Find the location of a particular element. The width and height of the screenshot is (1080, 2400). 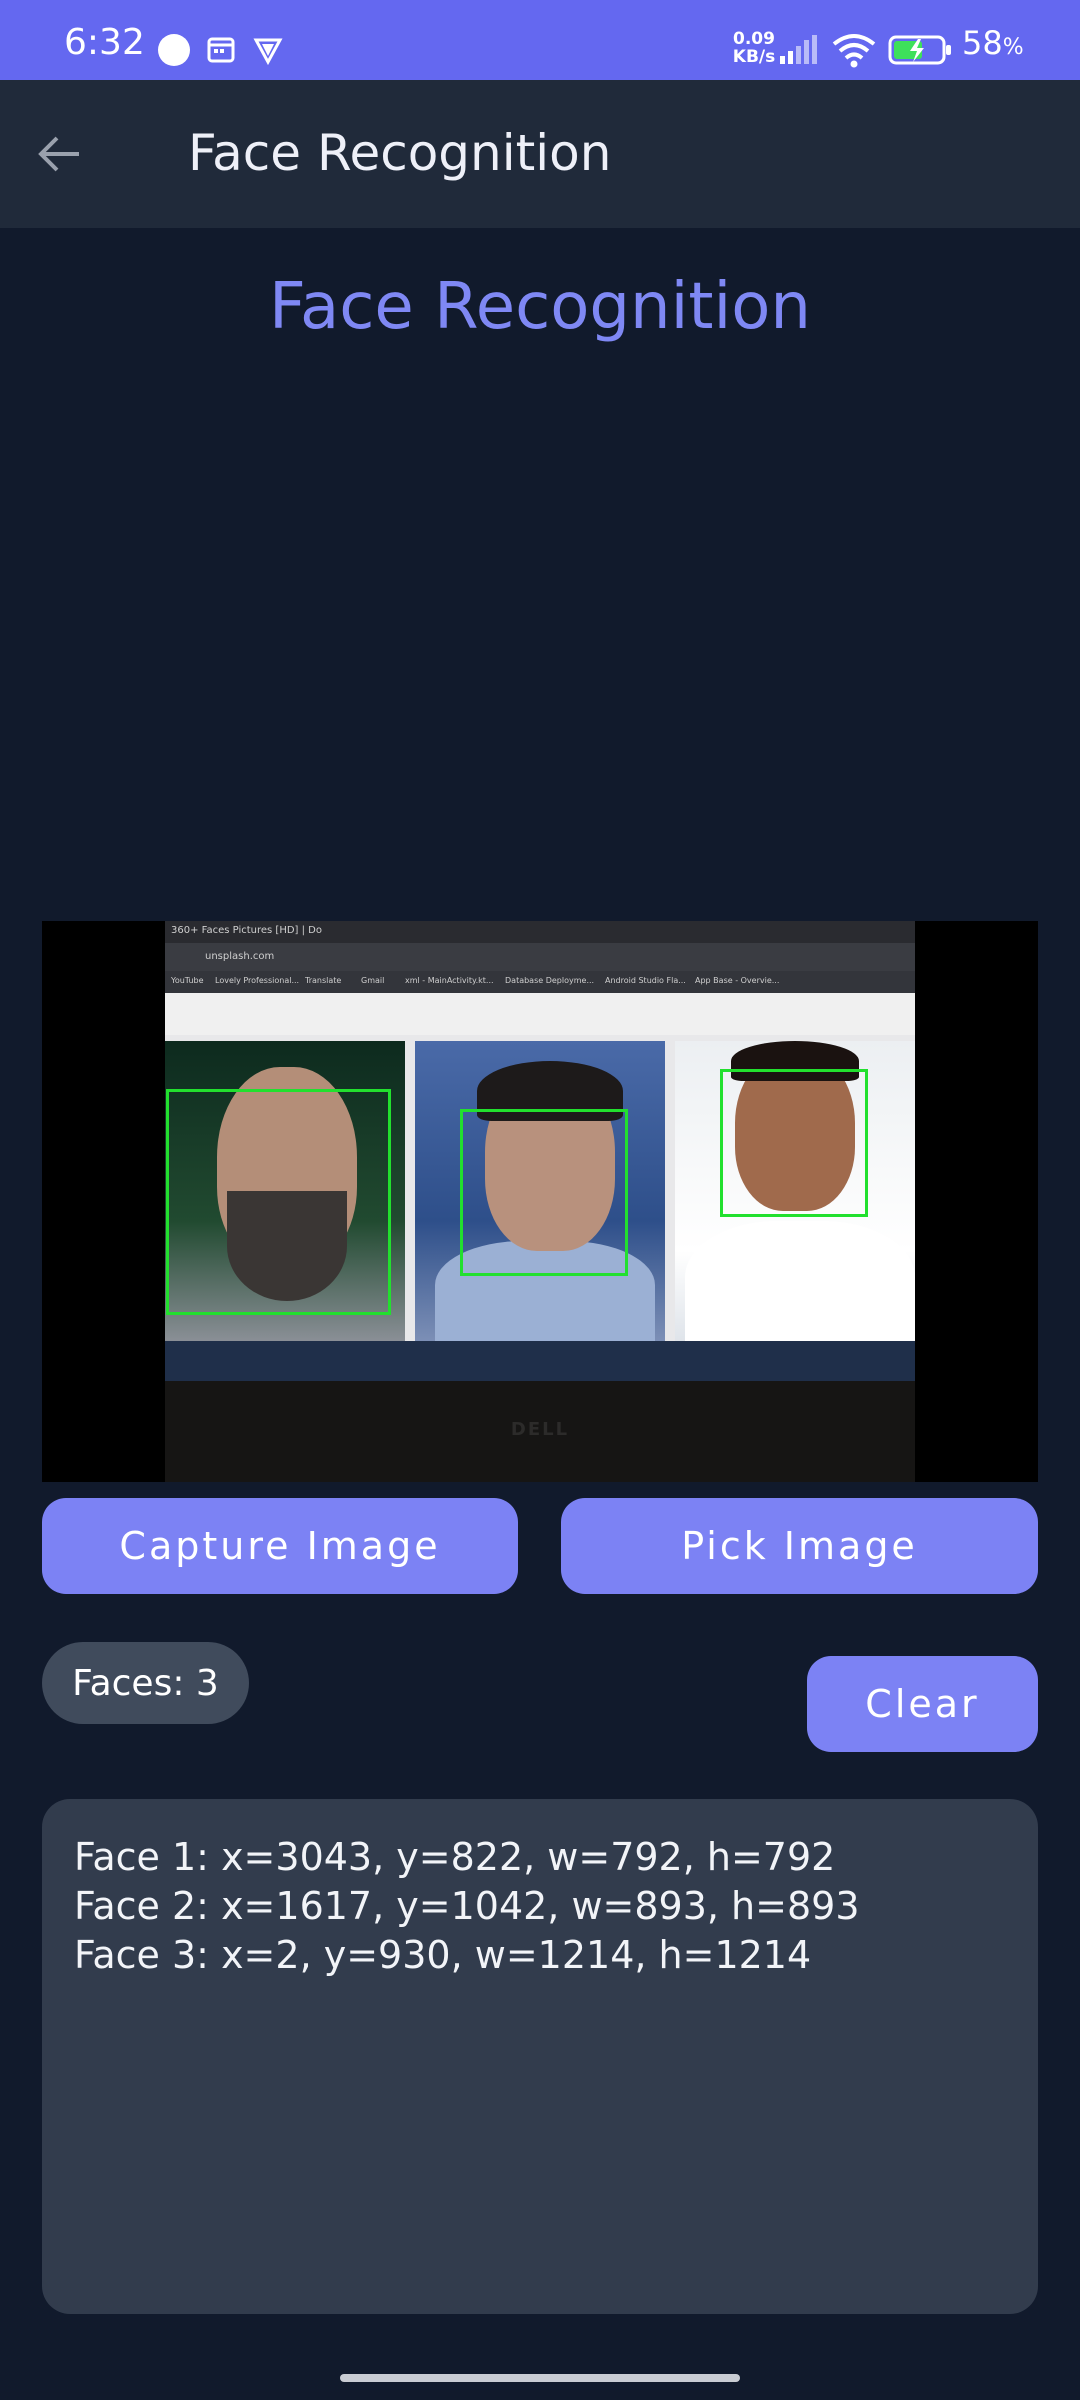

status-time: 6:32 is located at coordinates (104, 42).